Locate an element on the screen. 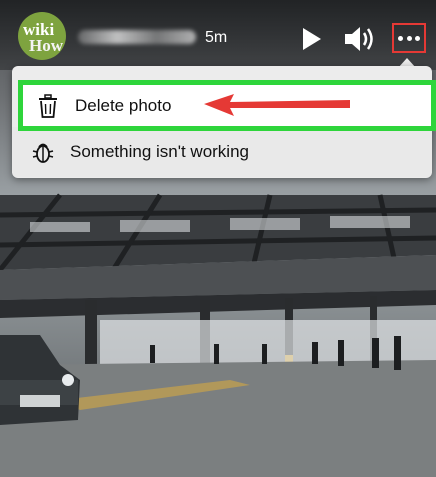 The width and height of the screenshot is (436, 477). trash-icon is located at coordinates (48, 105).